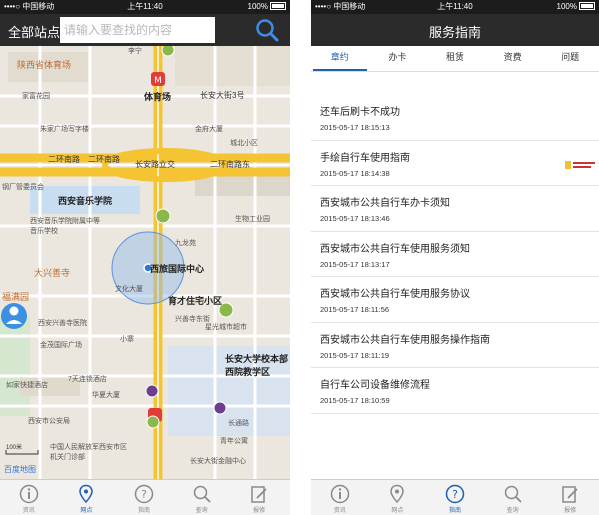  I want to click on map-label: 福满园, so click(16, 297).